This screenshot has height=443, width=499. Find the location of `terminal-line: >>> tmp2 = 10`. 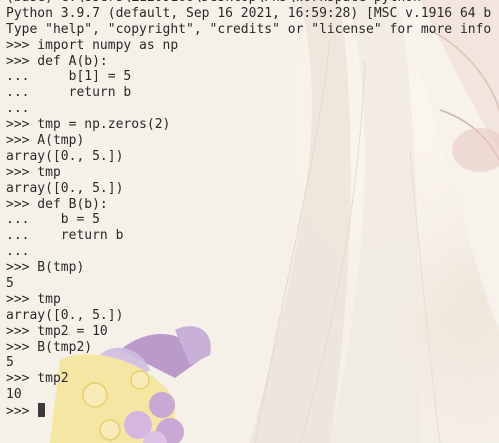

terminal-line: >>> tmp2 = 10 is located at coordinates (57, 331).